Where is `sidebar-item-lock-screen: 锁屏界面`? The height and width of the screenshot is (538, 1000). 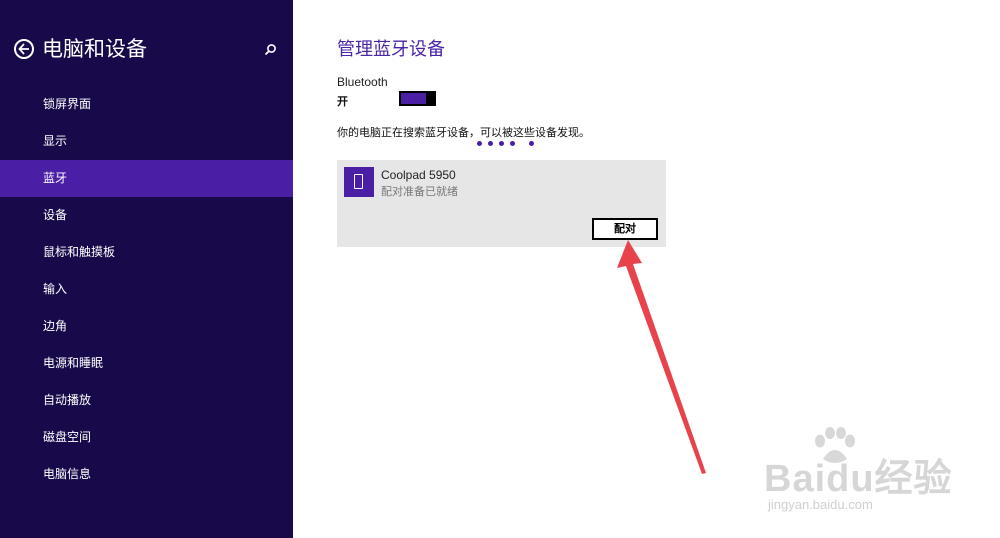 sidebar-item-lock-screen: 锁屏界面 is located at coordinates (146, 104).